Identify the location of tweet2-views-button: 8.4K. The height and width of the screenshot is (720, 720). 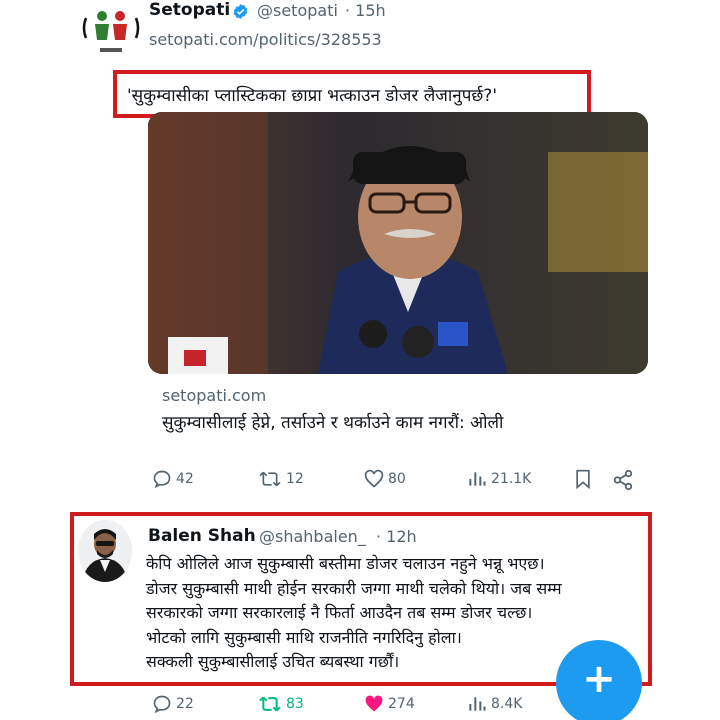
(494, 704).